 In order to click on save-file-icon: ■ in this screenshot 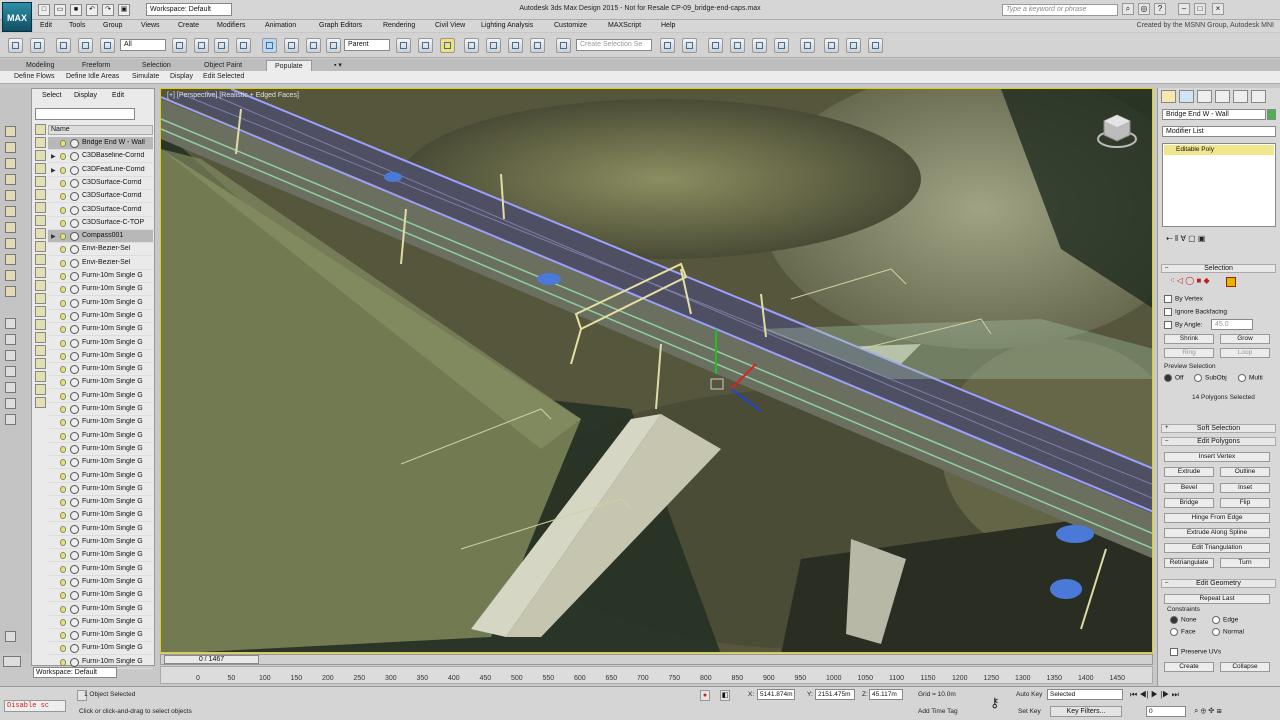, I will do `click(76, 10)`.